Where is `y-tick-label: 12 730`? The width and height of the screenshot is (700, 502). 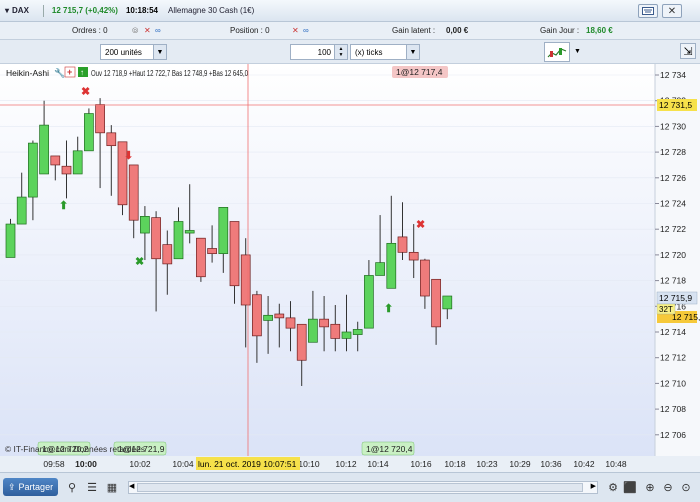
y-tick-label: 12 730 is located at coordinates (673, 126).